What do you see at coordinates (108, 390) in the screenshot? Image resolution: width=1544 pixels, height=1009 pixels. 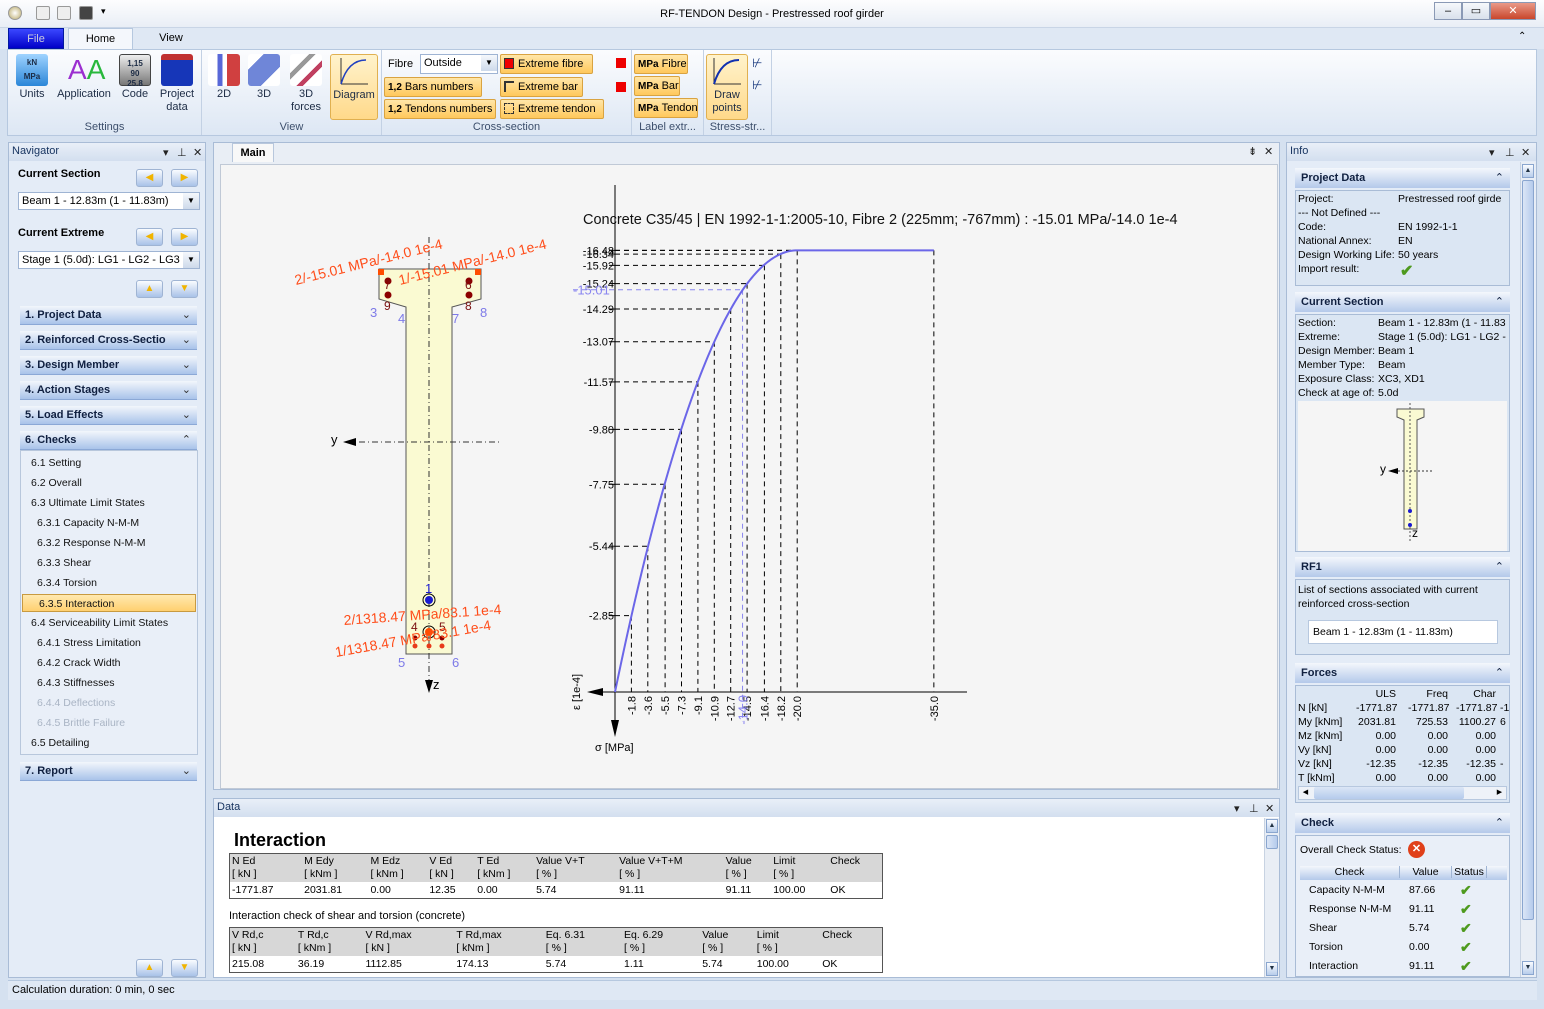 I see `nav-section-4: 4. Action Stages ⌄` at bounding box center [108, 390].